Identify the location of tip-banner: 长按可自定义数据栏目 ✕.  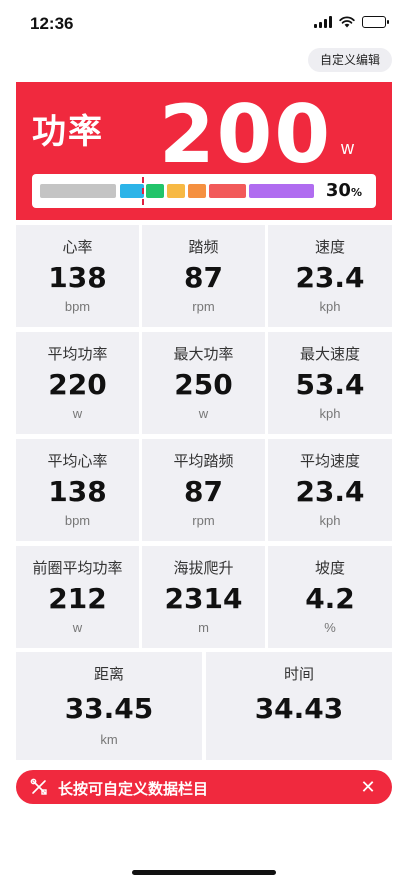
(204, 787).